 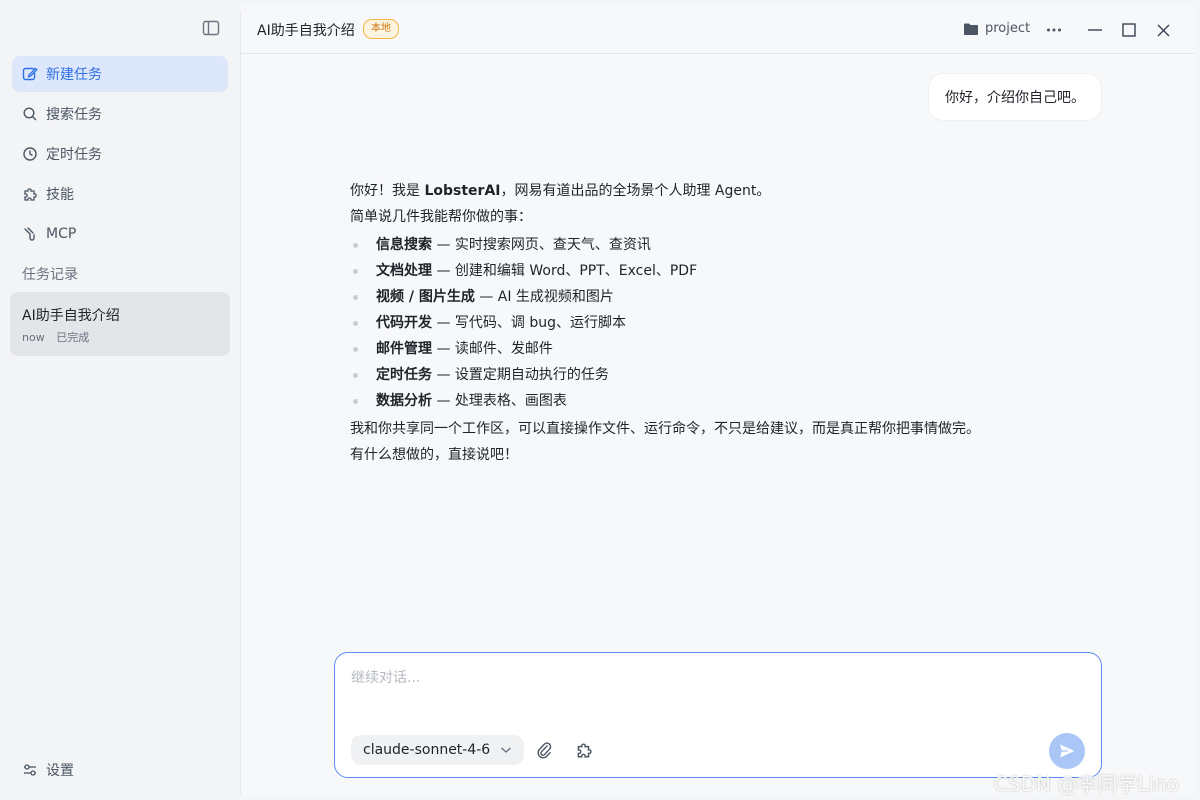 What do you see at coordinates (441, 217) in the screenshot?
I see `assistant-lead: 简单说几件我能帮你做的事：` at bounding box center [441, 217].